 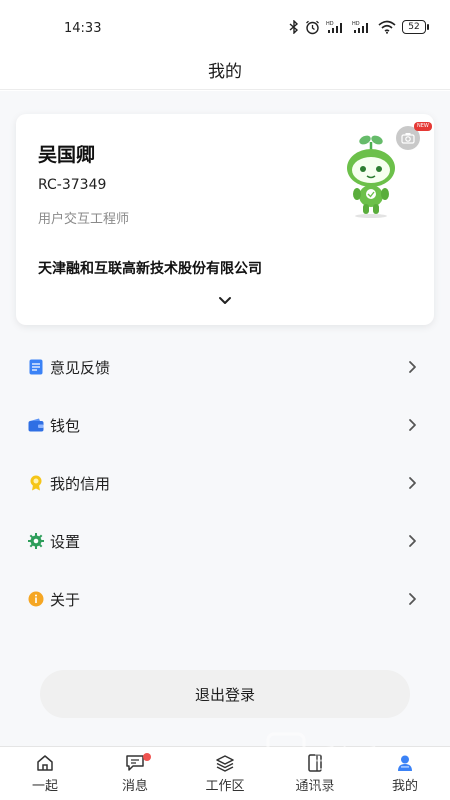 I want to click on notification-dot, so click(x=147, y=757).